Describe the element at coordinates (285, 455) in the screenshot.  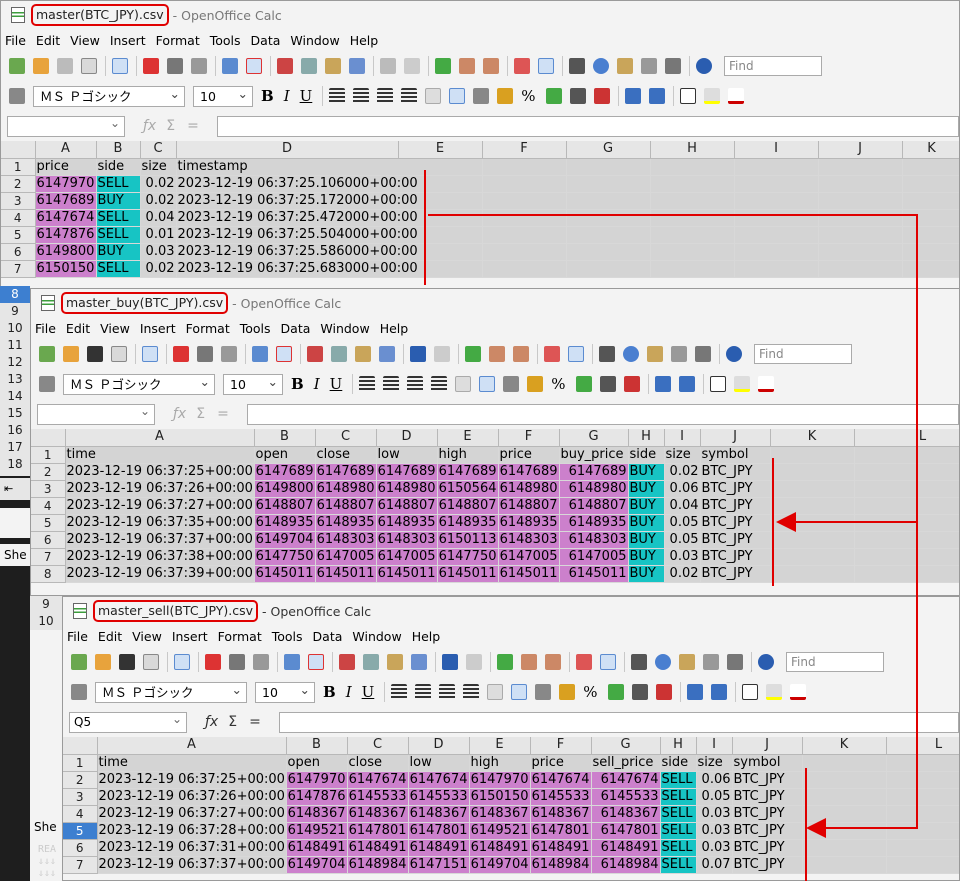
I see `cell: open` at that location.